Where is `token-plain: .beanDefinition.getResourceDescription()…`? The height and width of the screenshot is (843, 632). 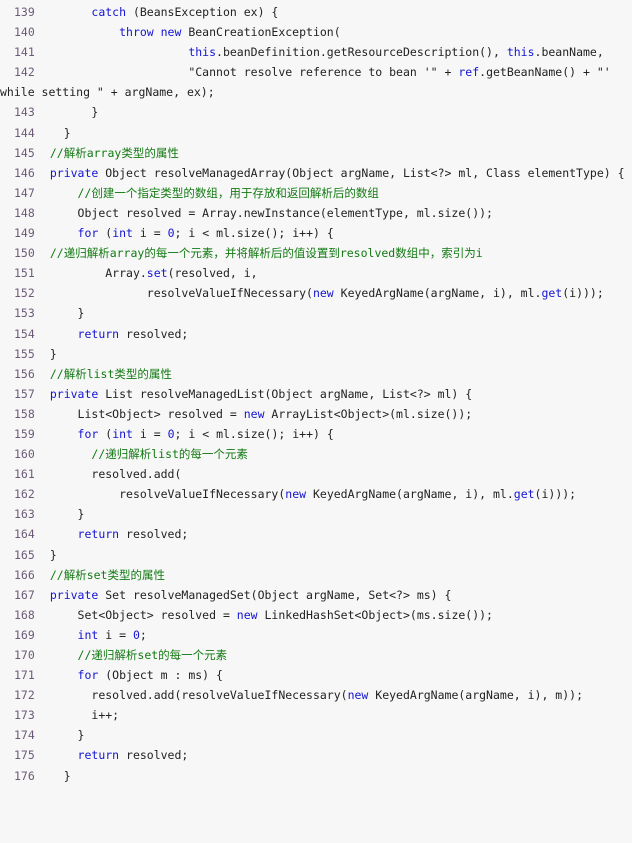 token-plain: .beanDefinition.getResourceDescription()… is located at coordinates (361, 52).